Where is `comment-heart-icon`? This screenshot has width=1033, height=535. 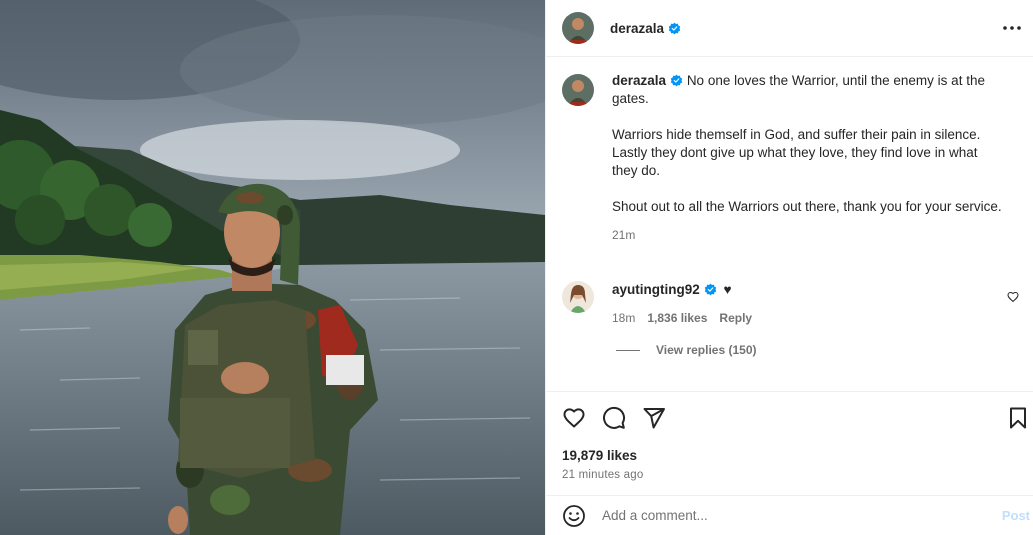
comment-heart-icon is located at coordinates (1013, 297).